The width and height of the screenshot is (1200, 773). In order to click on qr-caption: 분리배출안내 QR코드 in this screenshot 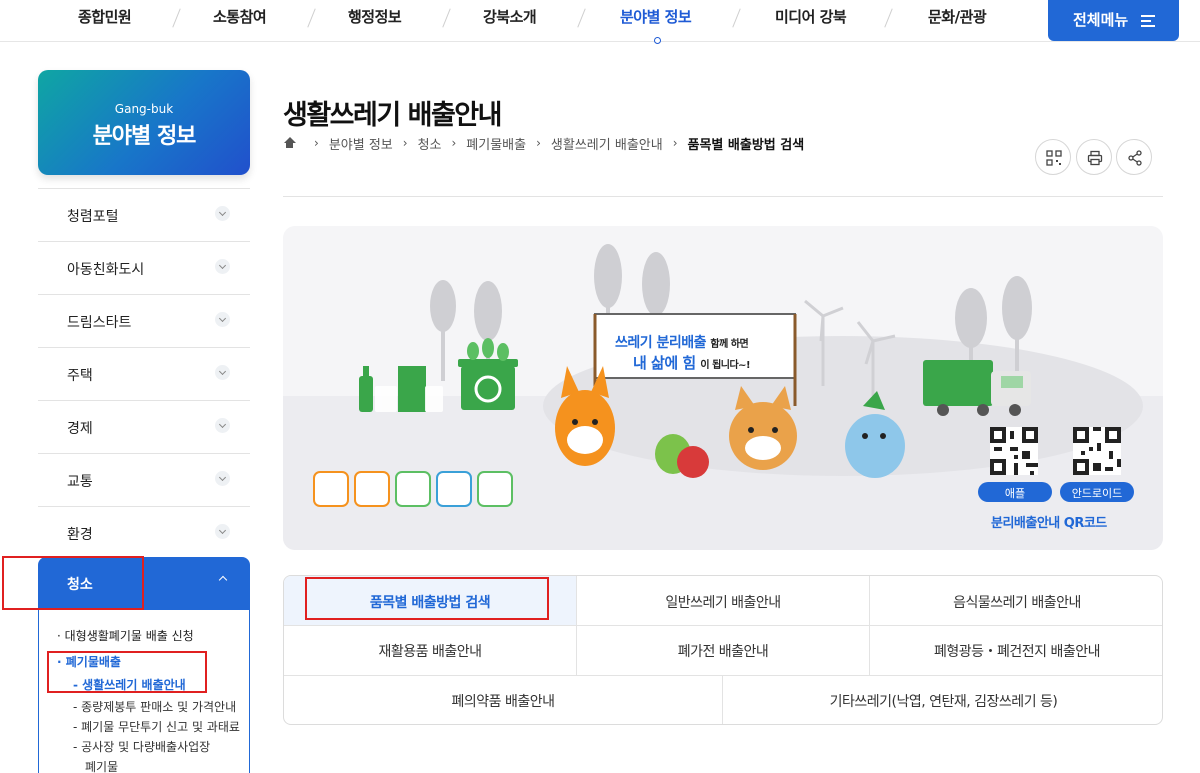, I will do `click(1049, 523)`.